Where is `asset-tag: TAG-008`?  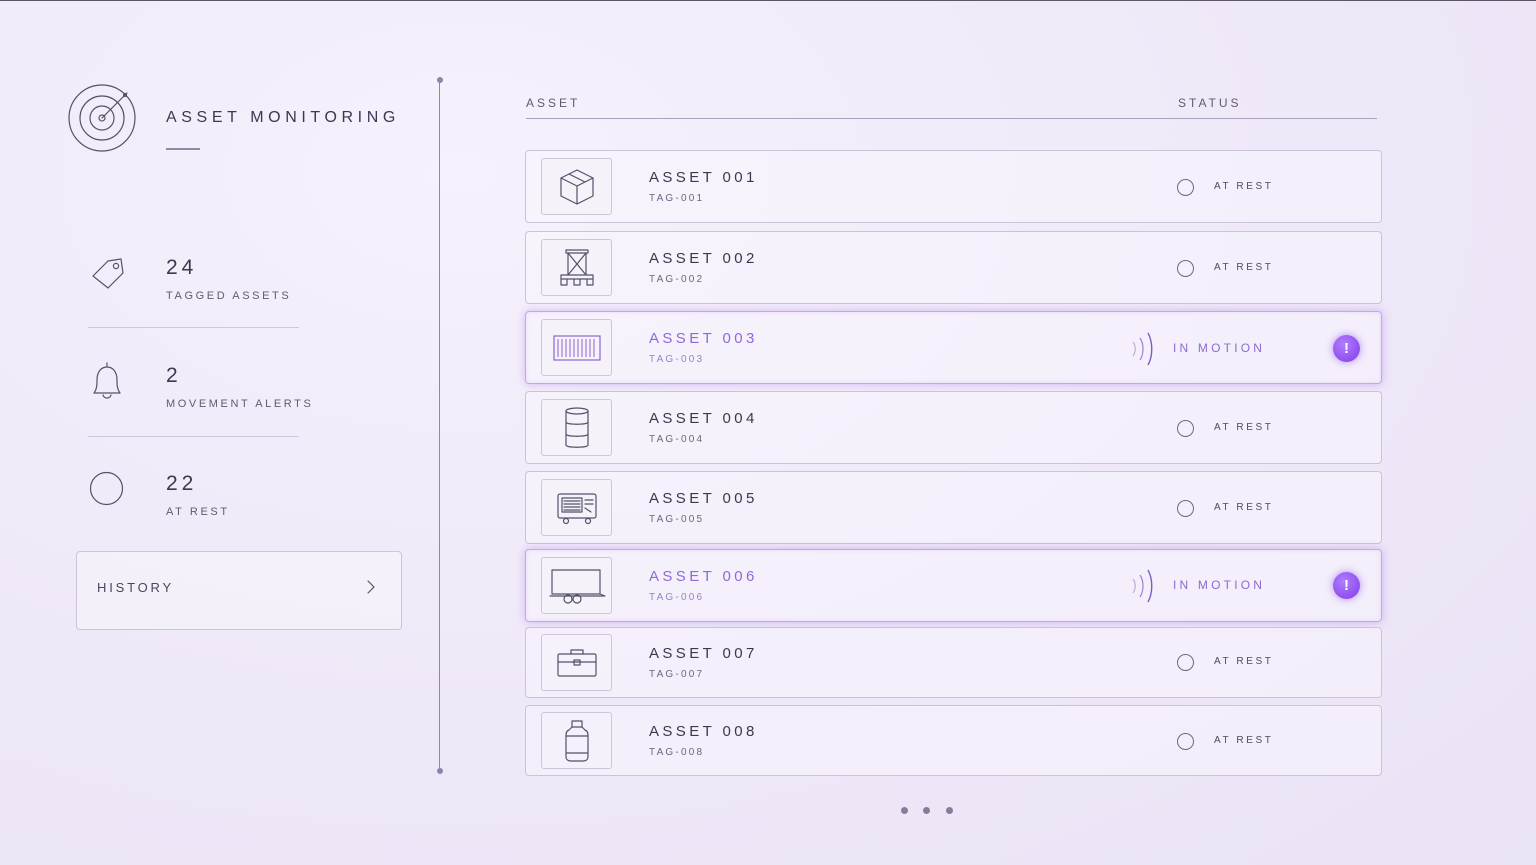 asset-tag: TAG-008 is located at coordinates (677, 752).